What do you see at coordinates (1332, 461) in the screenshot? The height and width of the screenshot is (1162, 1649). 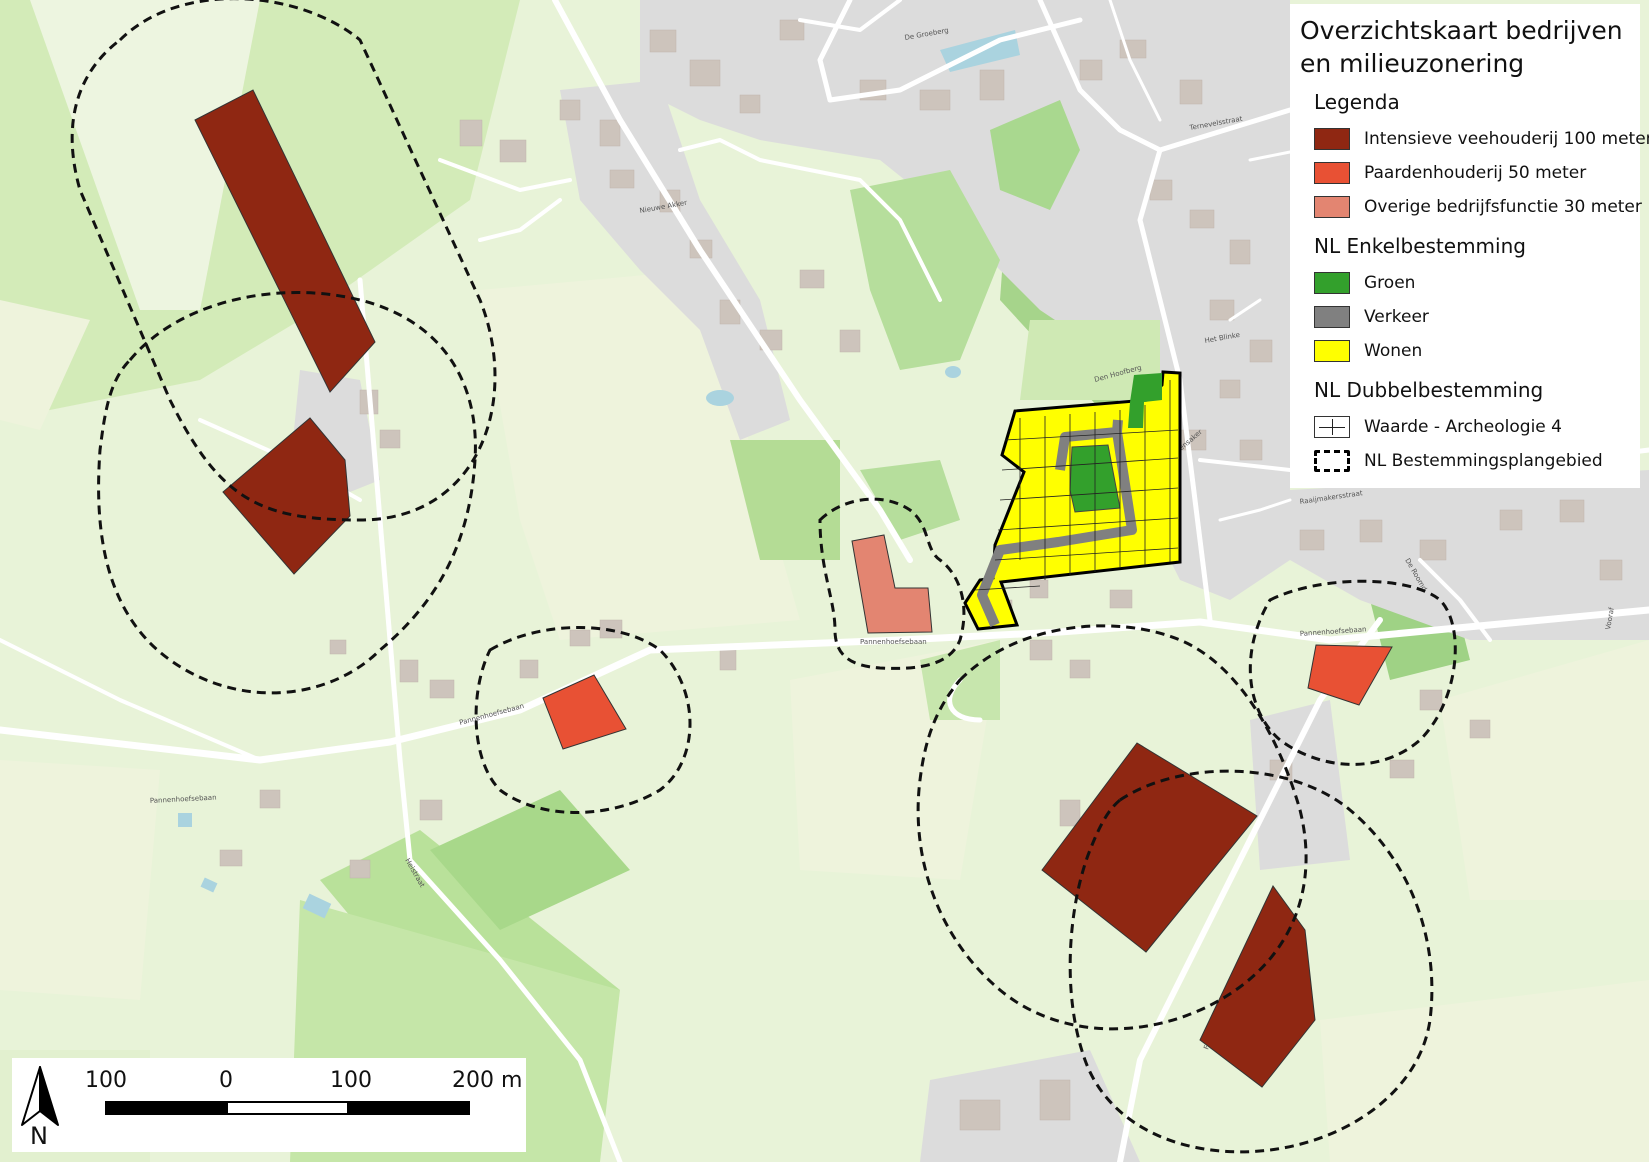 I see `legend-swatch-plangebied` at bounding box center [1332, 461].